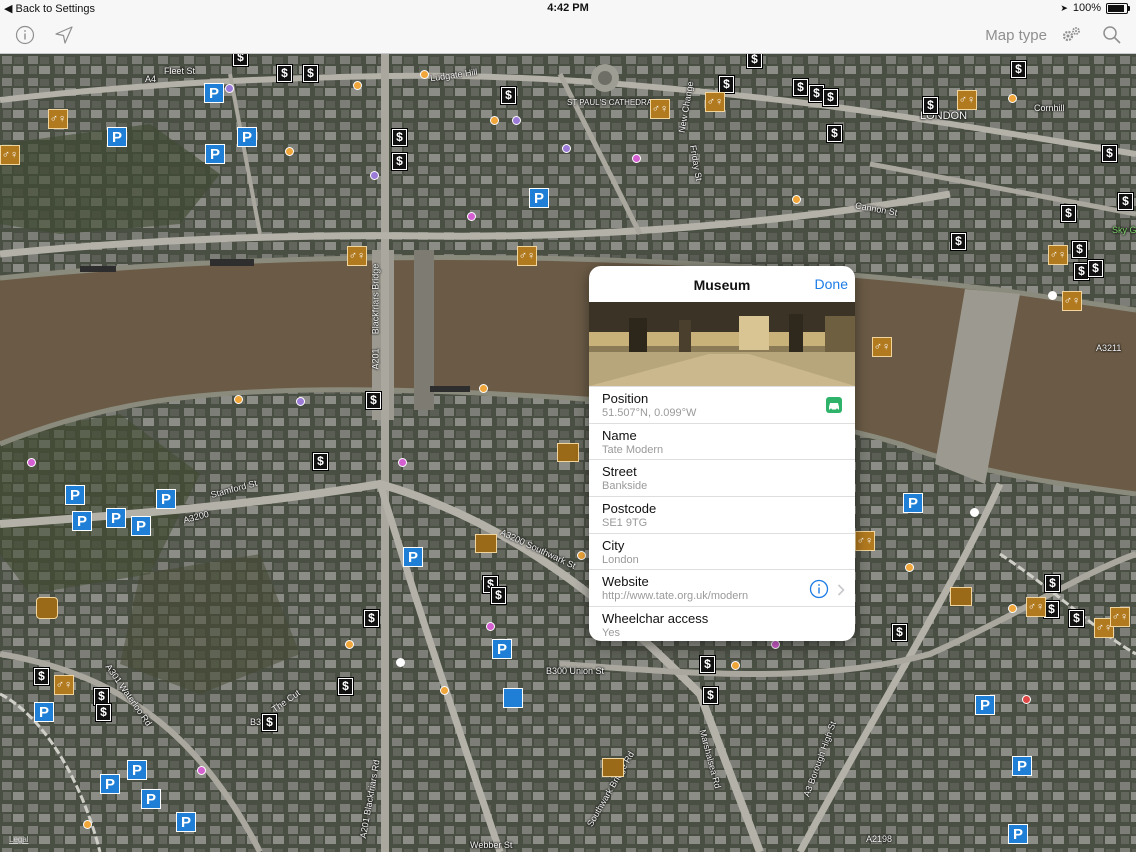  Describe the element at coordinates (25, 37) in the screenshot. I see `info-icon` at that location.